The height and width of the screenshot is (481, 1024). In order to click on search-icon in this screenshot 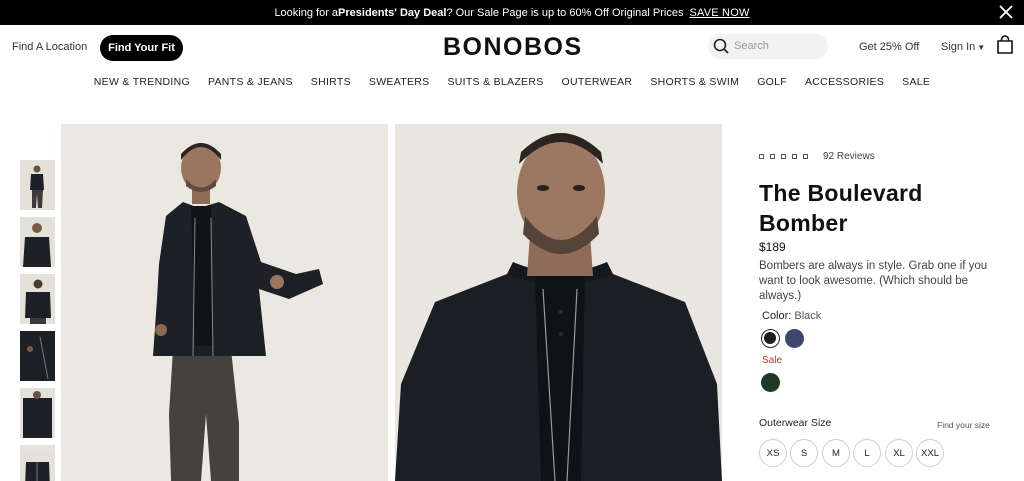, I will do `click(721, 46)`.